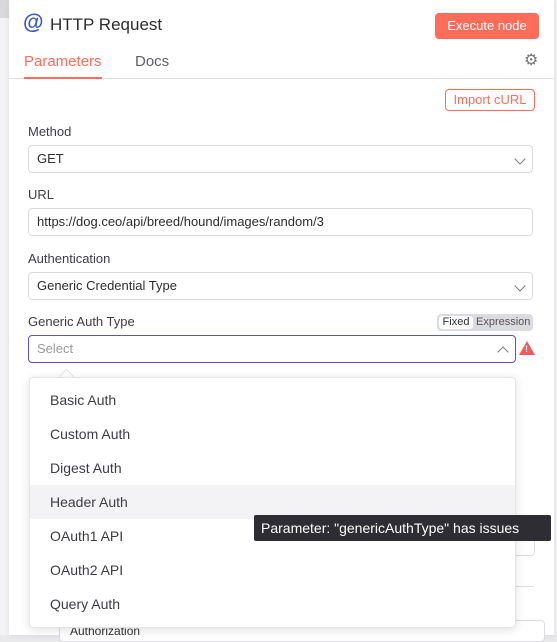 The height and width of the screenshot is (642, 557). Describe the element at coordinates (526, 349) in the screenshot. I see `warning-icon-mark: !` at that location.